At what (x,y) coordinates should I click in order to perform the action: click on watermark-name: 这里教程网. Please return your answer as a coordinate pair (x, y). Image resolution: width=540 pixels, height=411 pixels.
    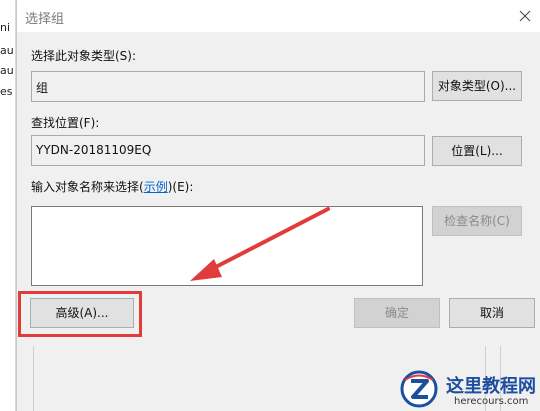
    Looking at the image, I should click on (491, 386).